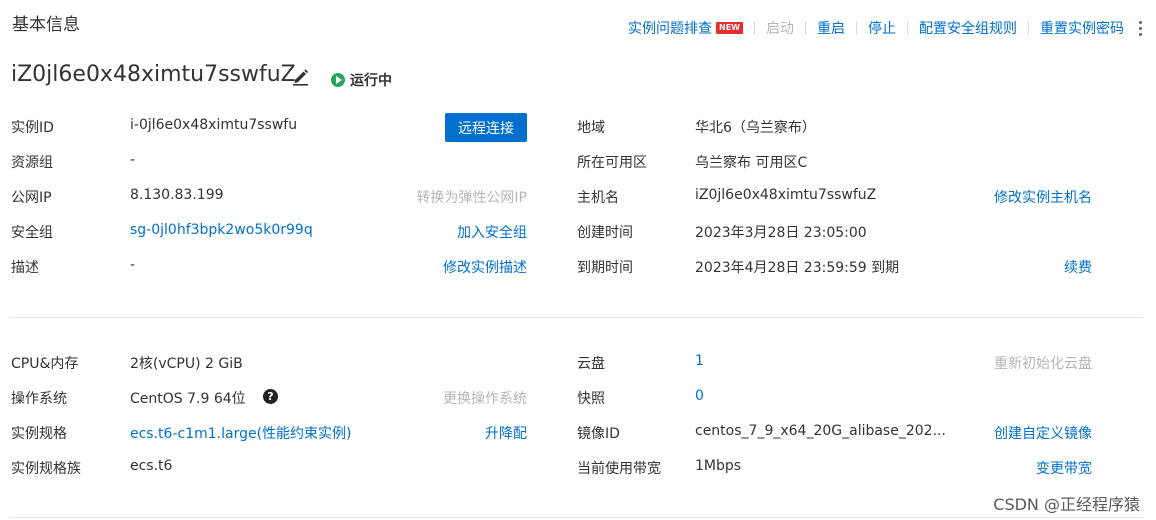 This screenshot has width=1156, height=520. I want to click on os-label: 操作系统, so click(39, 399).